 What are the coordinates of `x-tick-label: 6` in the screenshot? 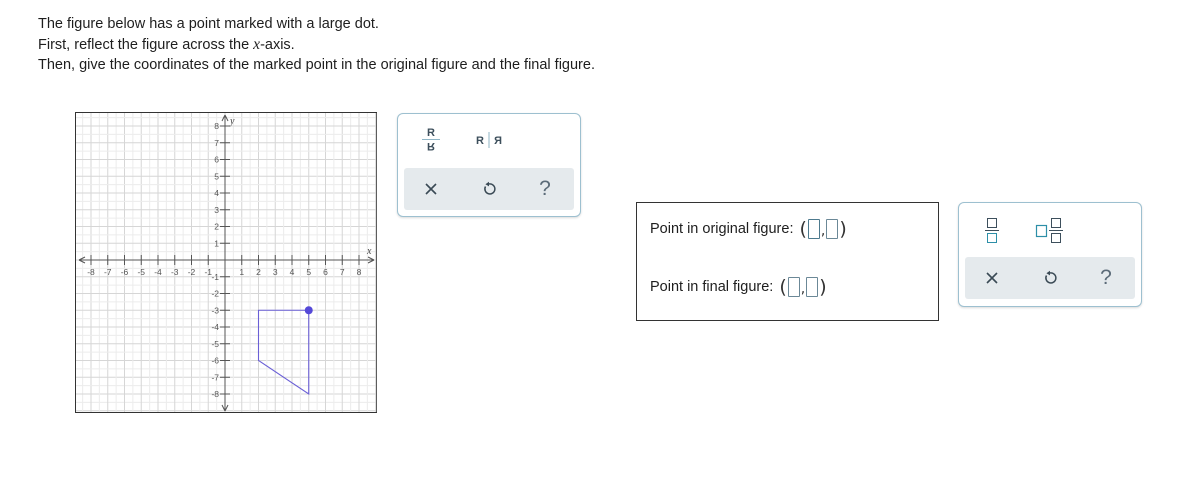 It's located at (325, 272).